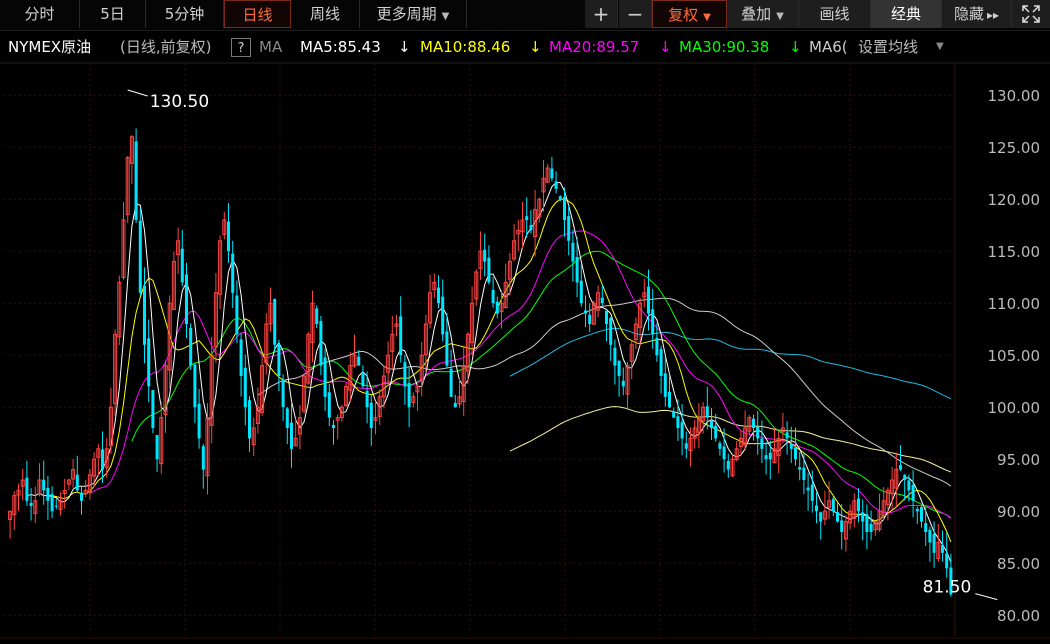 The height and width of the screenshot is (644, 1050). What do you see at coordinates (1014, 408) in the screenshot?
I see `y-tick-label: 100.00` at bounding box center [1014, 408].